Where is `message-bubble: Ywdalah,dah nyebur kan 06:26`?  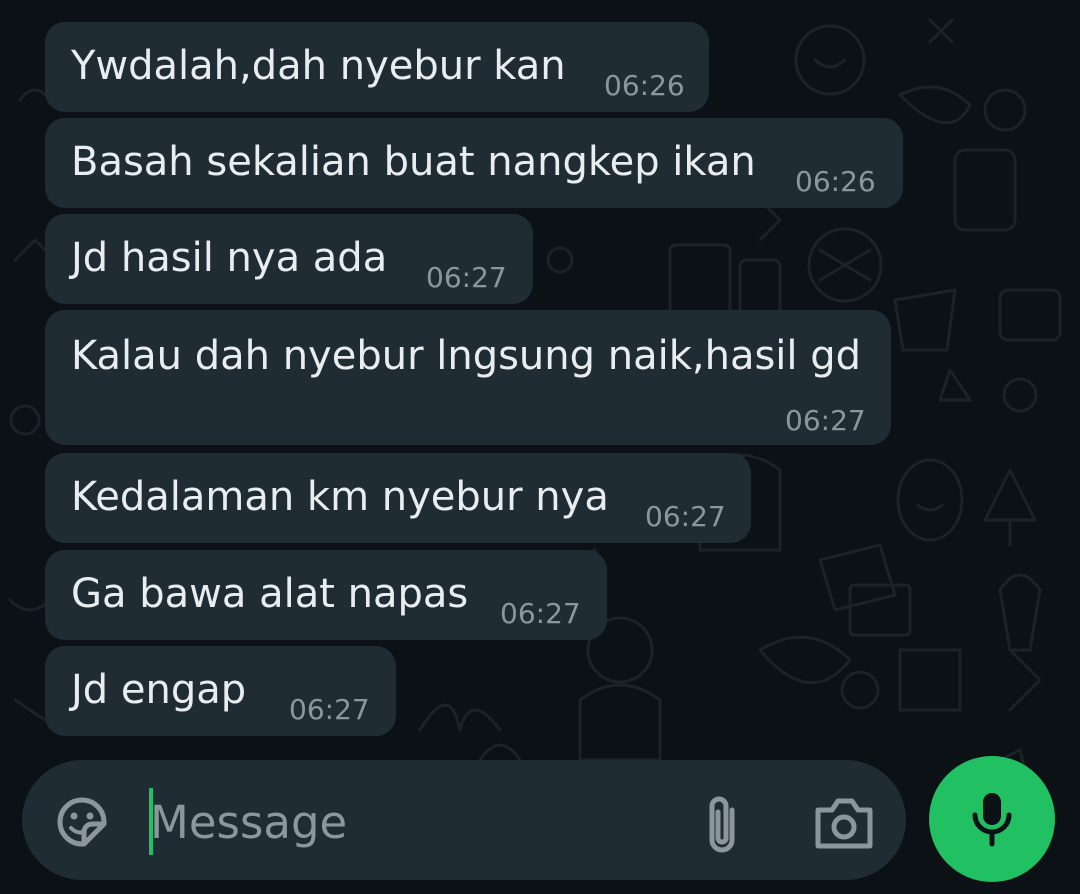 message-bubble: Ywdalah,dah nyebur kan 06:26 is located at coordinates (377, 67).